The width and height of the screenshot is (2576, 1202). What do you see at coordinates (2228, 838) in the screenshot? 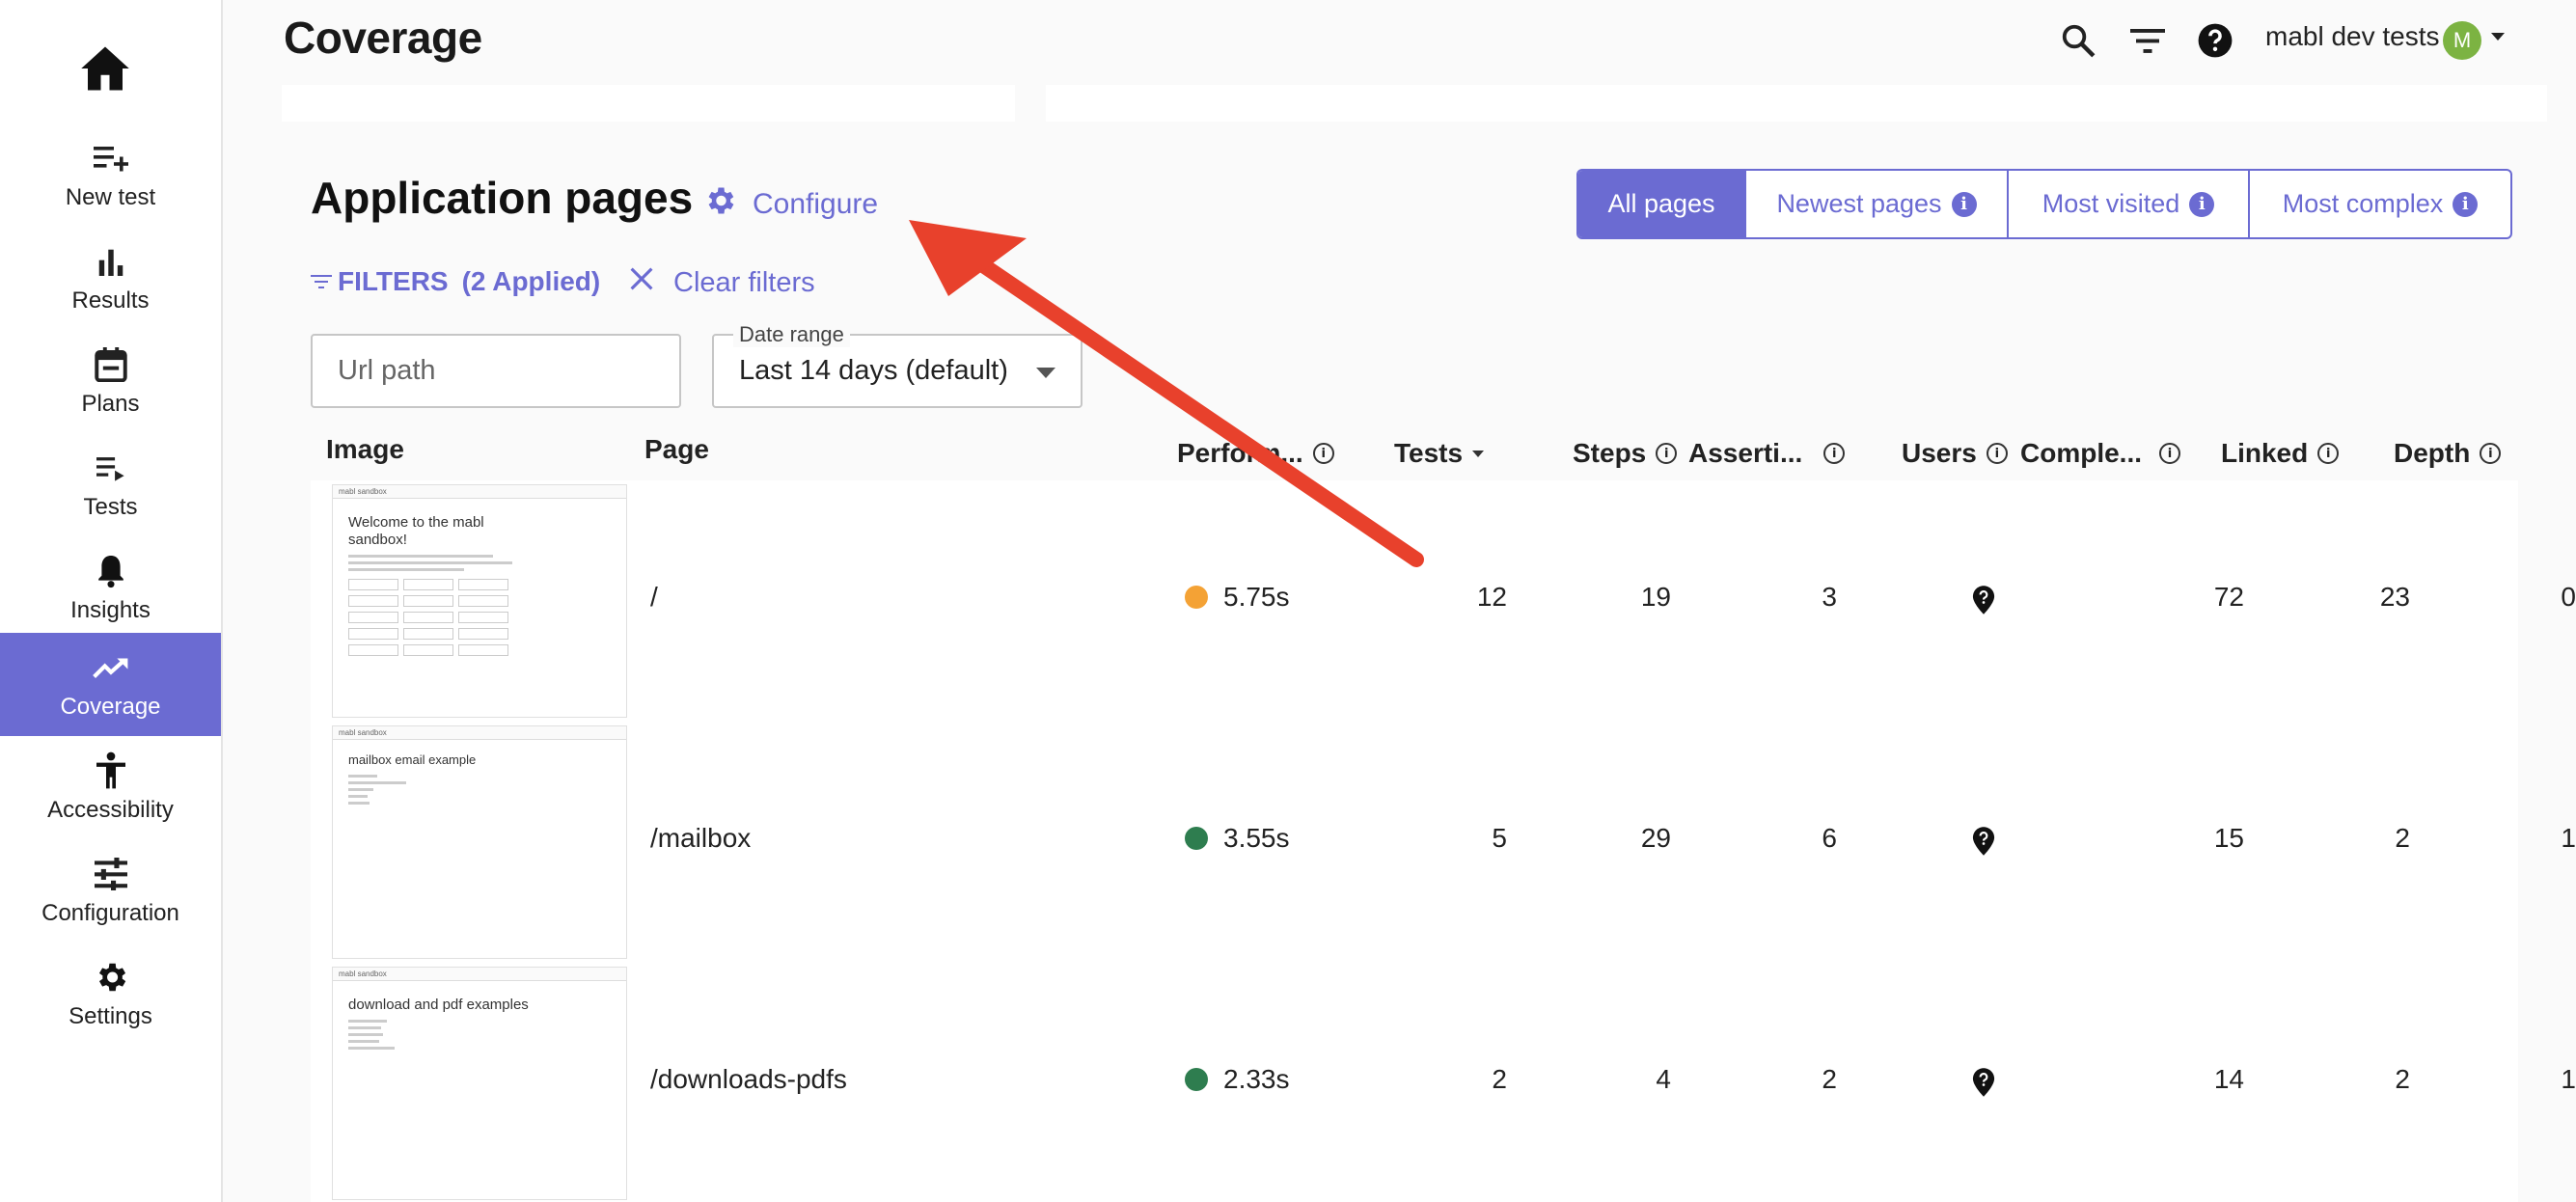
I see `complexity-value: 15` at bounding box center [2228, 838].